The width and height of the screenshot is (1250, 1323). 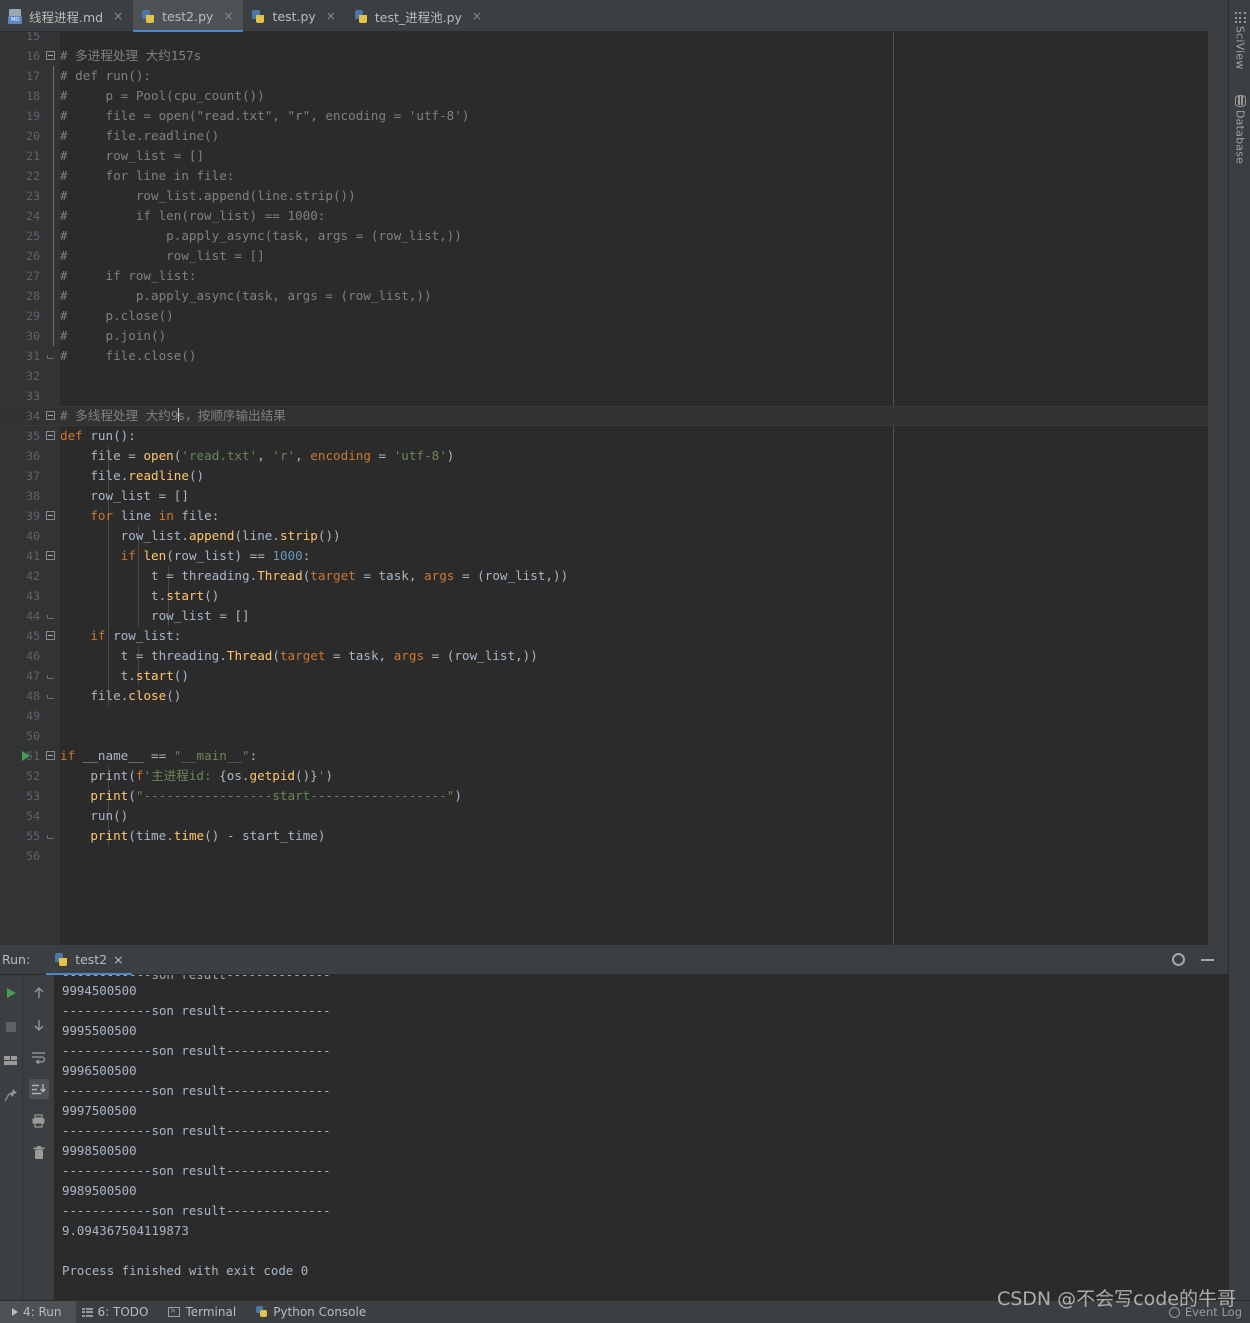 I want to click on line-number: 30, so click(x=33, y=336).